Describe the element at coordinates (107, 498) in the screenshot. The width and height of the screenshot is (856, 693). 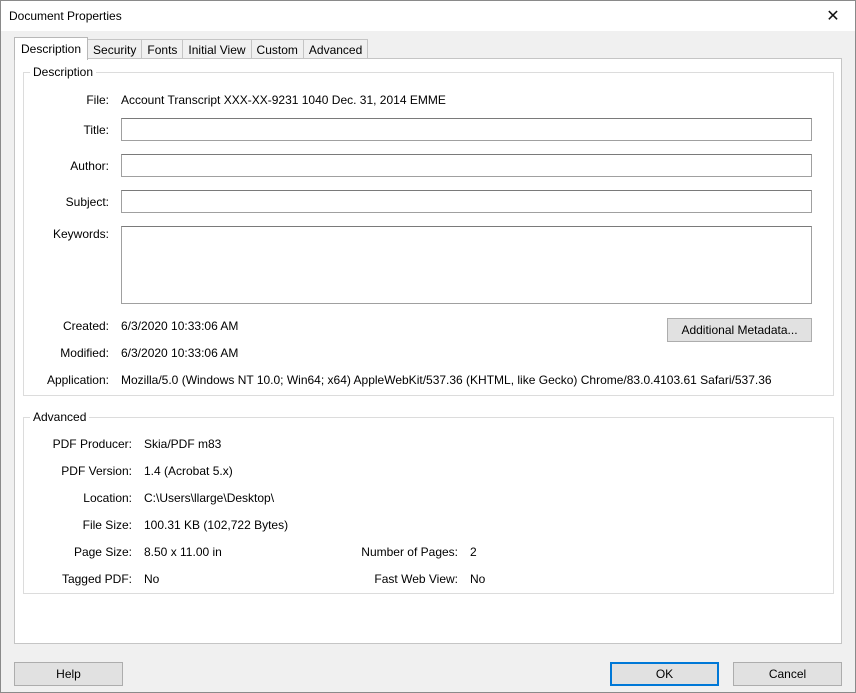
I see `location-label: Location:` at that location.